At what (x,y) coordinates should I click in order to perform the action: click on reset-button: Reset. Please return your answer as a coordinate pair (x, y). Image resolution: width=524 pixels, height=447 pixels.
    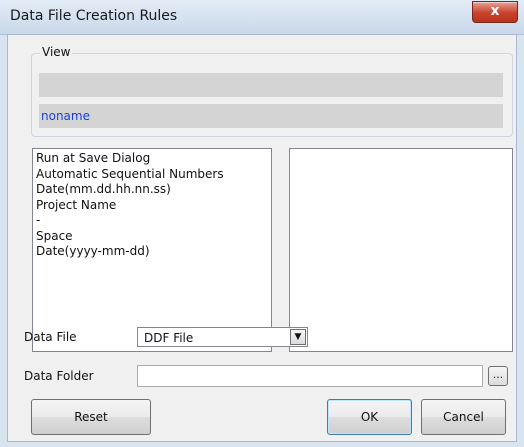
    Looking at the image, I should click on (91, 417).